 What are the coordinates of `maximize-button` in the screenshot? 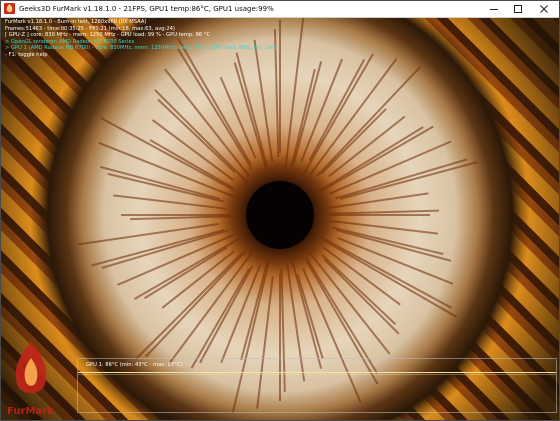 It's located at (518, 9).